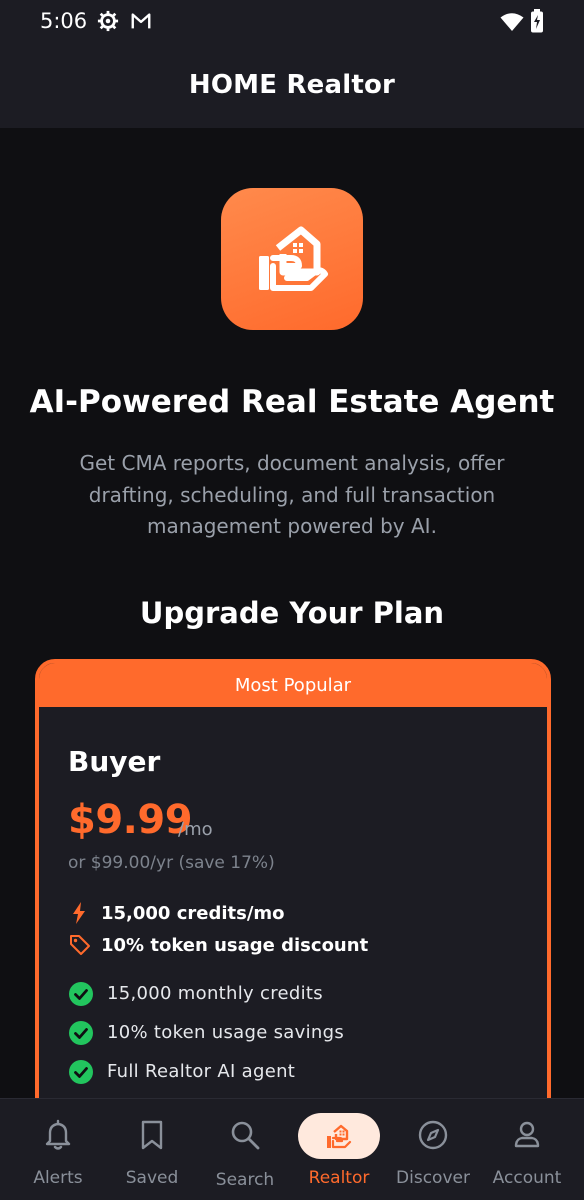 The height and width of the screenshot is (1200, 584). I want to click on gmail-icon, so click(141, 23).